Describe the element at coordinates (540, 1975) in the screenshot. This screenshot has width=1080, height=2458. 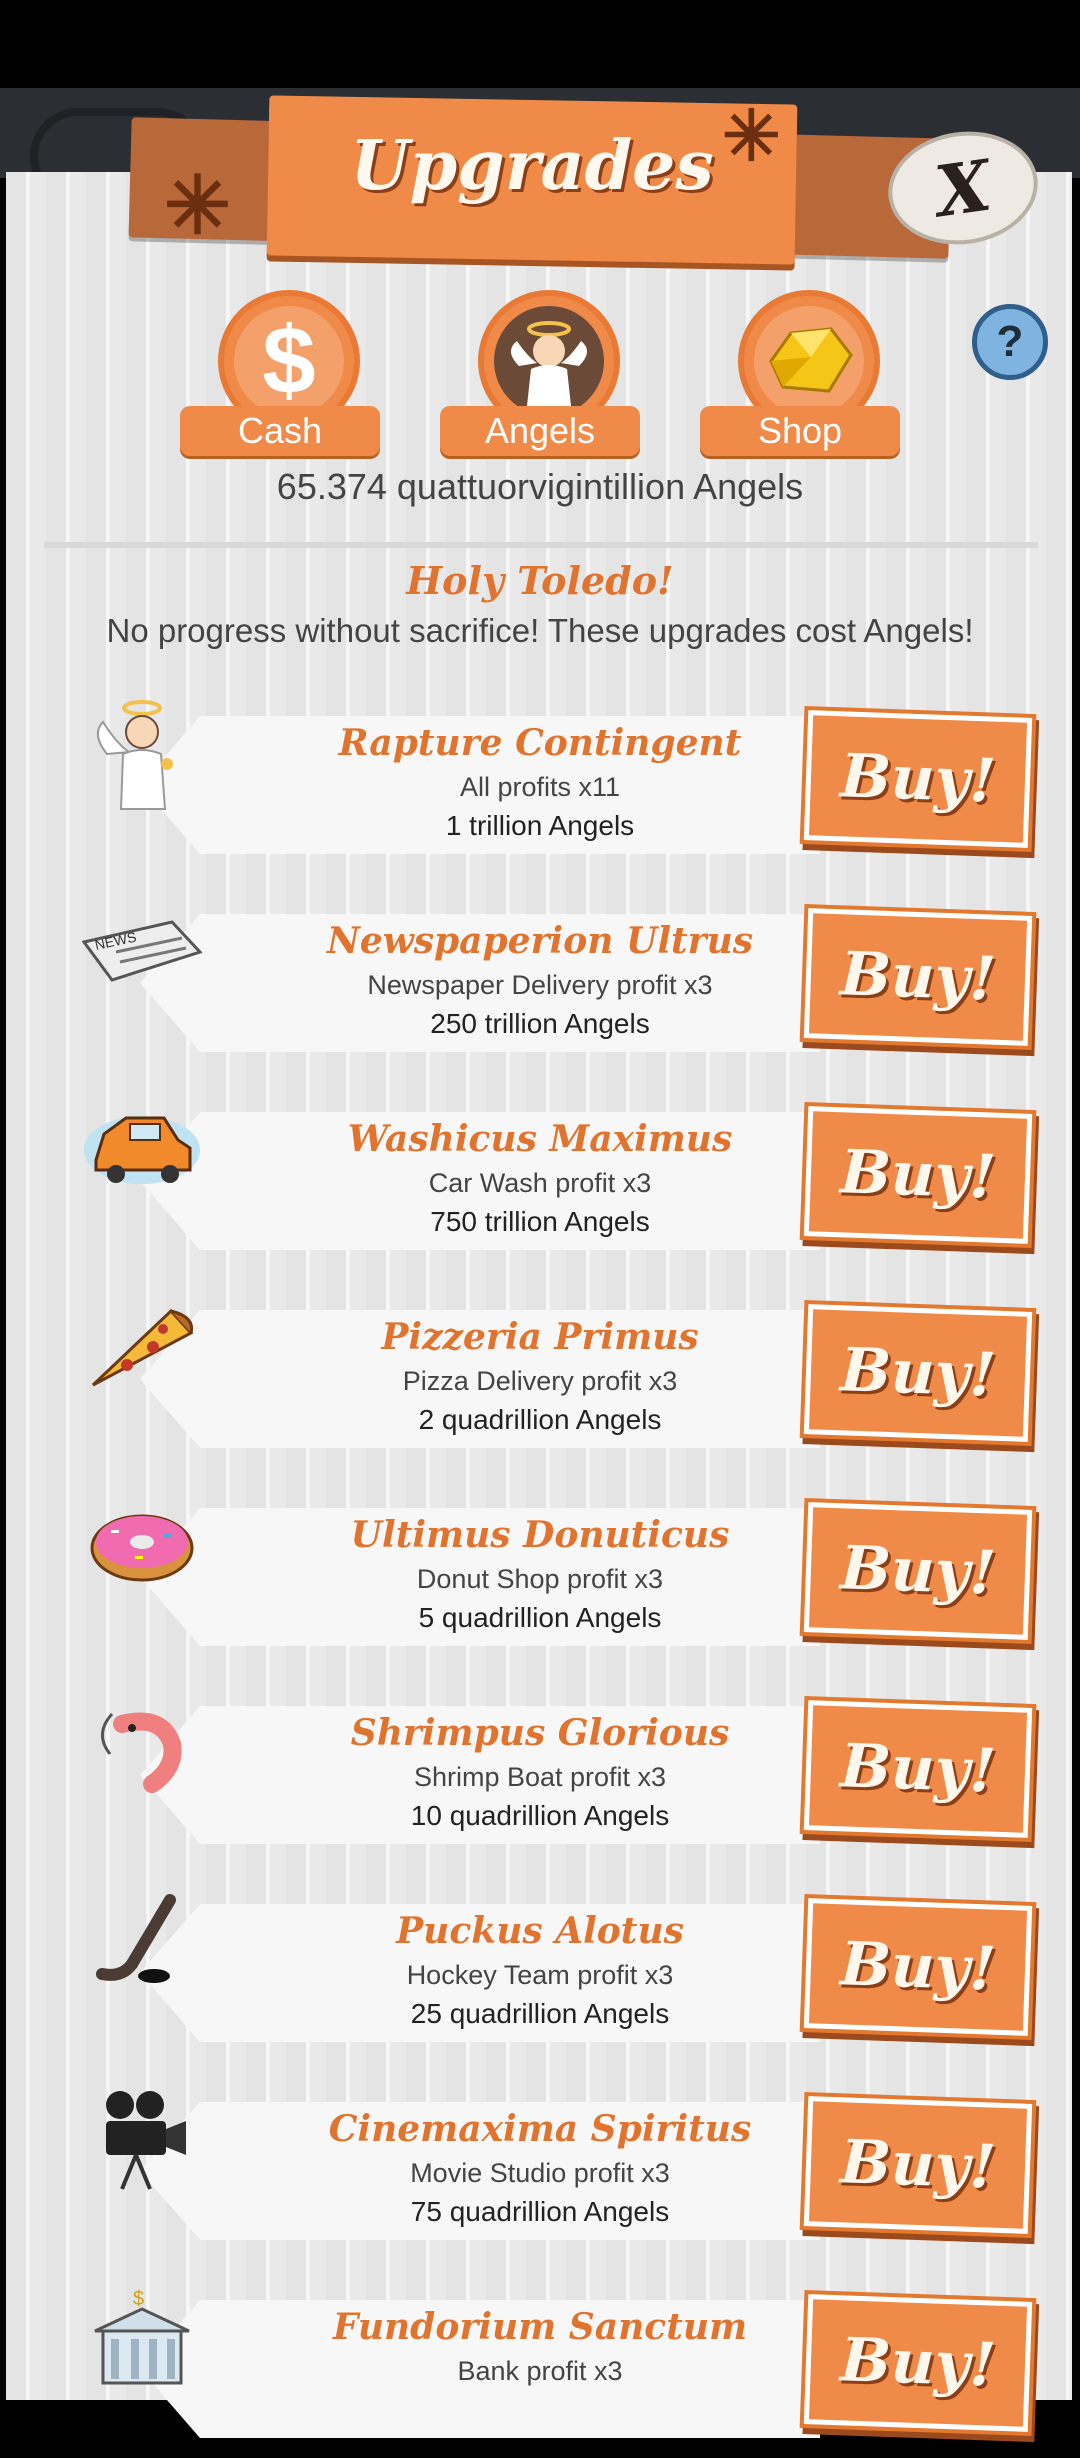
I see `upgrade-description: Hockey Team profit x3` at that location.